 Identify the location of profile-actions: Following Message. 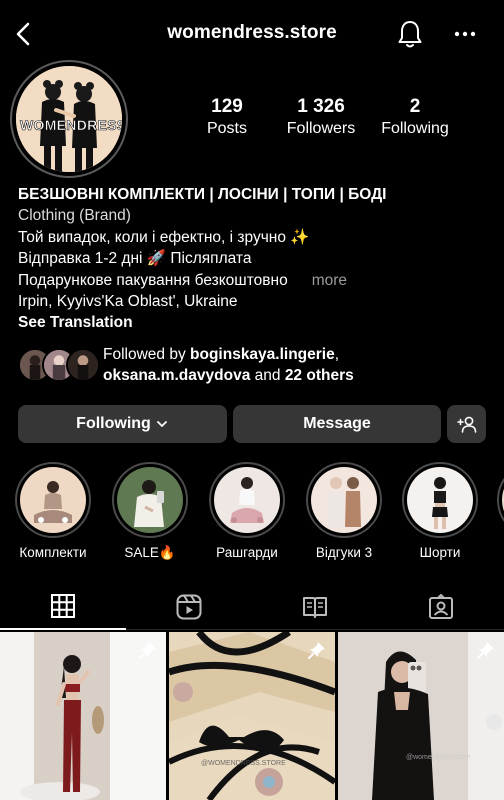
(252, 424).